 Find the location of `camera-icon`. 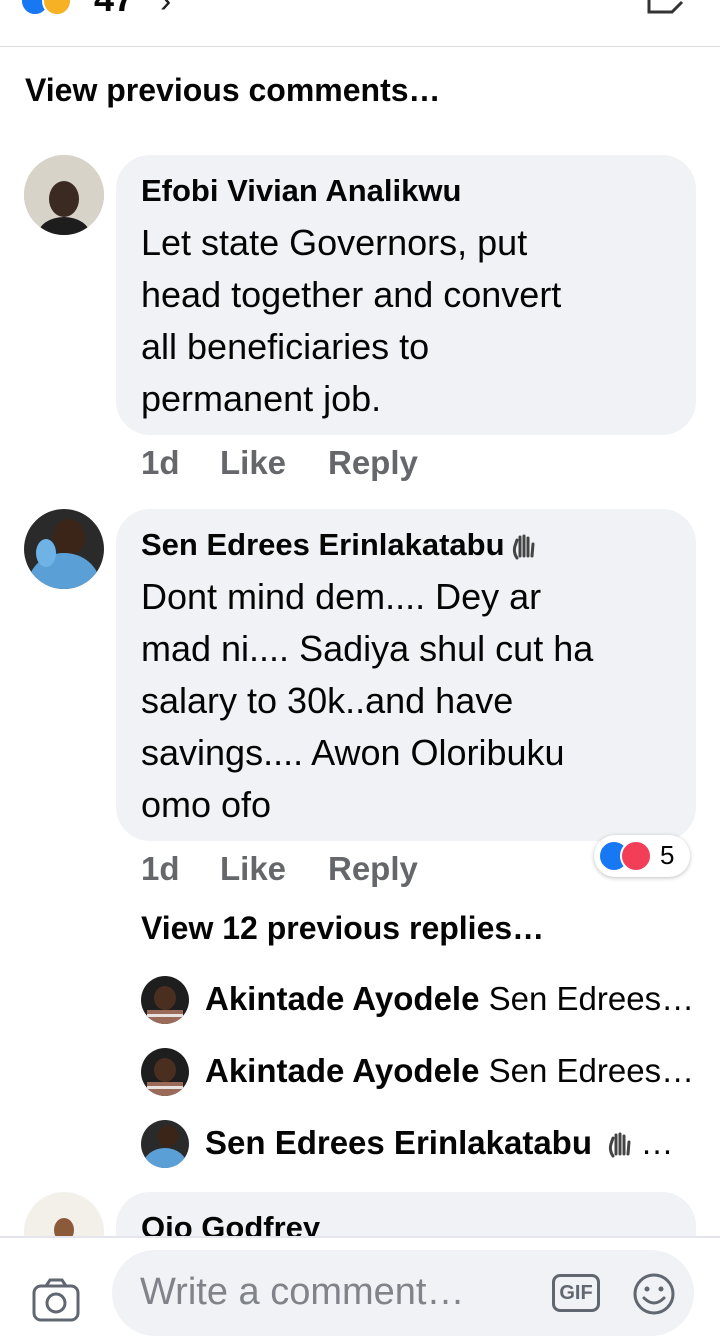

camera-icon is located at coordinates (56, 1300).